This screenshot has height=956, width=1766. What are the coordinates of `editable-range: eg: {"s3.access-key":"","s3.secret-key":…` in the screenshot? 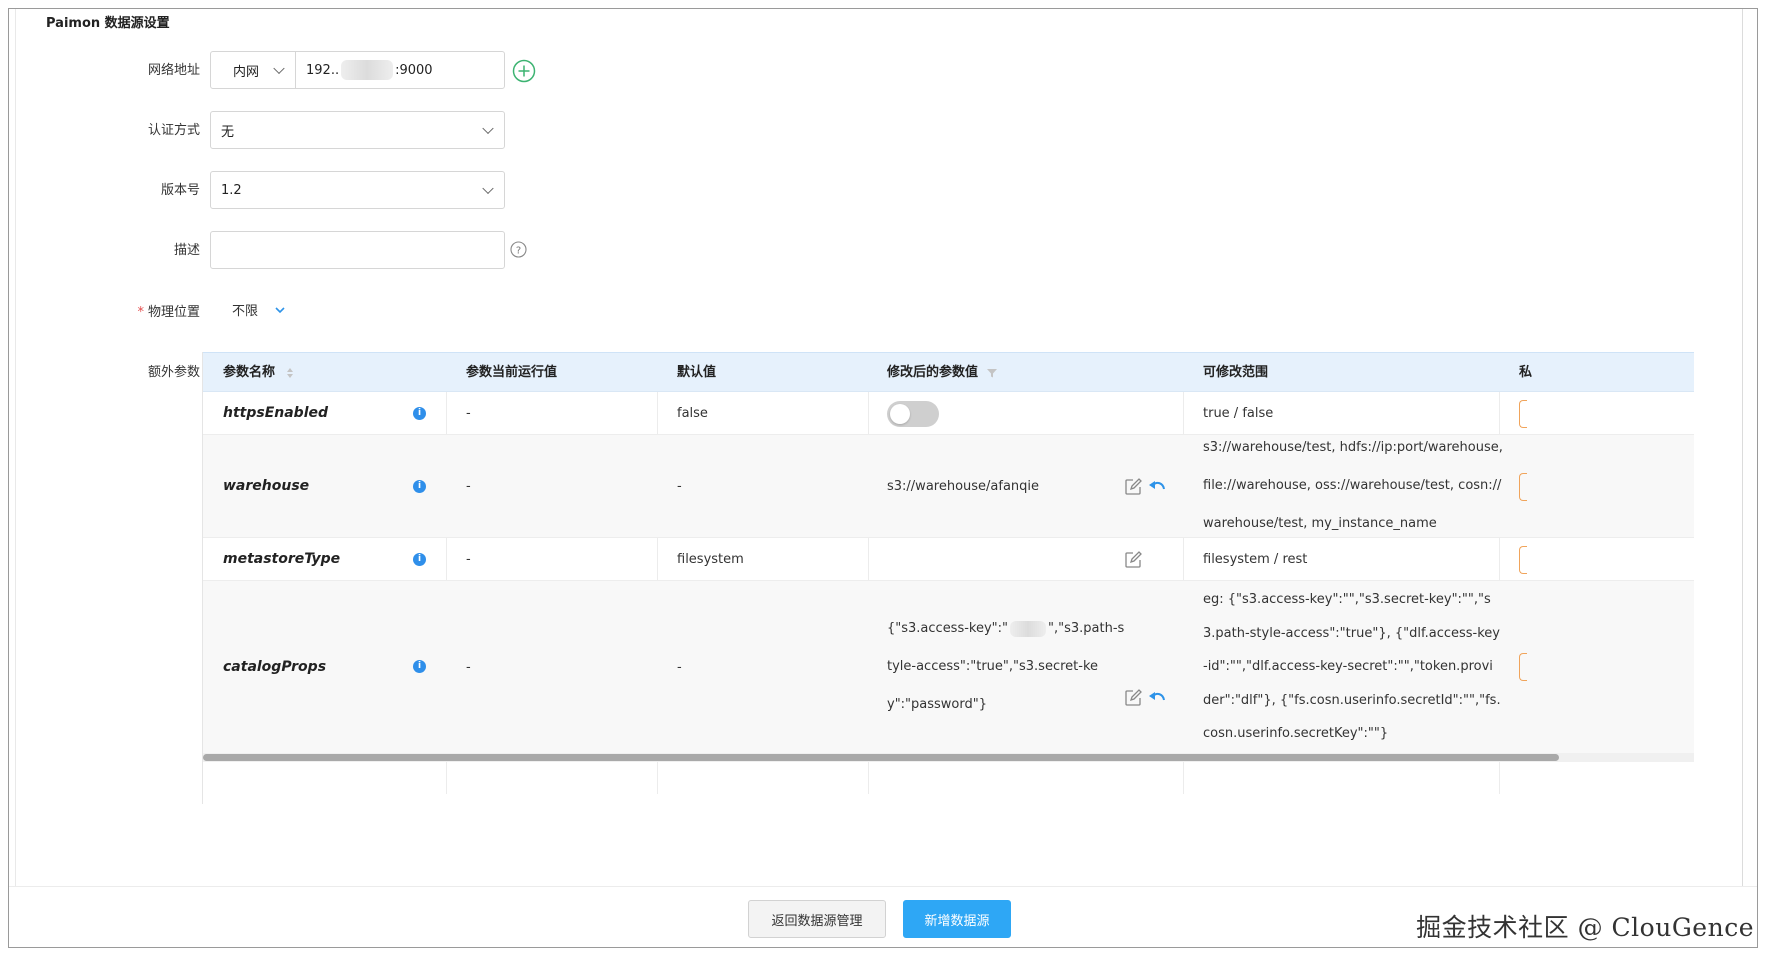 It's located at (1352, 667).